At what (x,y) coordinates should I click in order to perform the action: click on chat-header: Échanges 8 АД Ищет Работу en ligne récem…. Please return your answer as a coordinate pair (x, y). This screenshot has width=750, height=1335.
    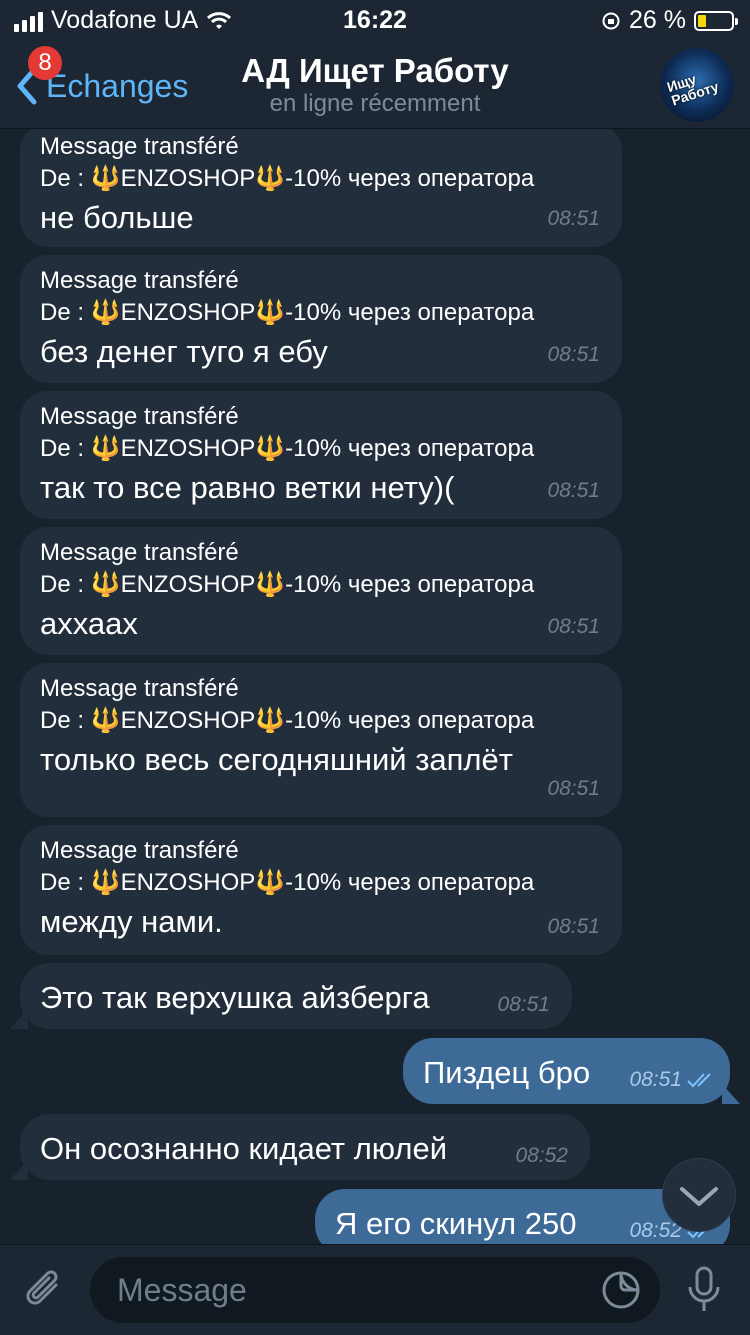
    Looking at the image, I should click on (375, 84).